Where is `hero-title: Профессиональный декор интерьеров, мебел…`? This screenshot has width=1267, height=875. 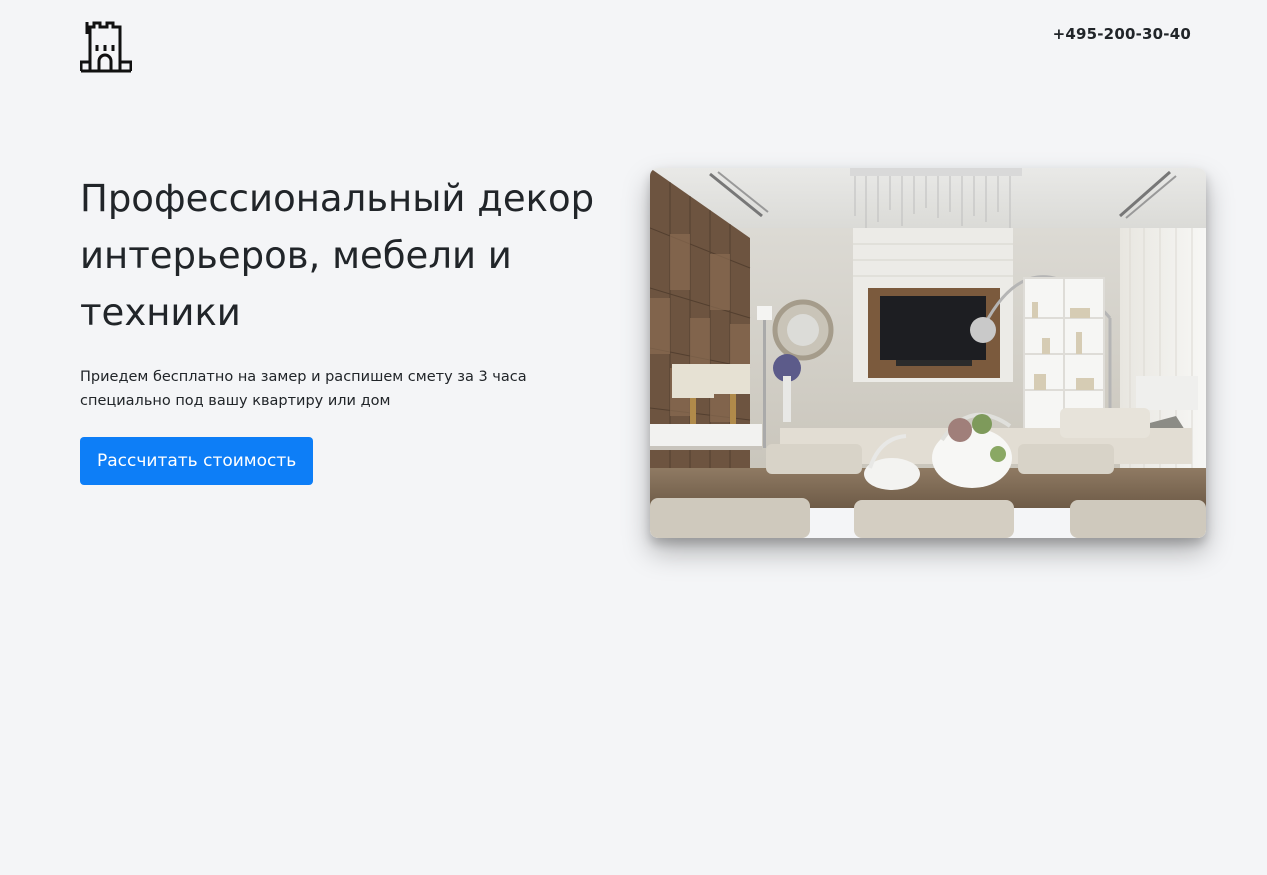 hero-title: Профессиональный декор интерьеров, мебел… is located at coordinates (337, 255).